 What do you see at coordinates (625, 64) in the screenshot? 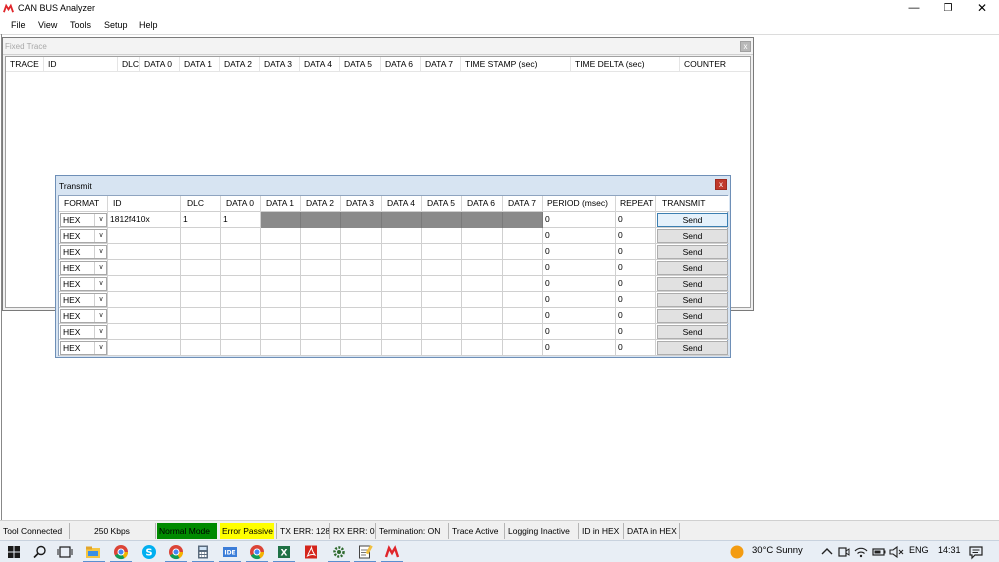
I see `trace-col-timedelta: TIME DELTA (sec)` at bounding box center [625, 64].